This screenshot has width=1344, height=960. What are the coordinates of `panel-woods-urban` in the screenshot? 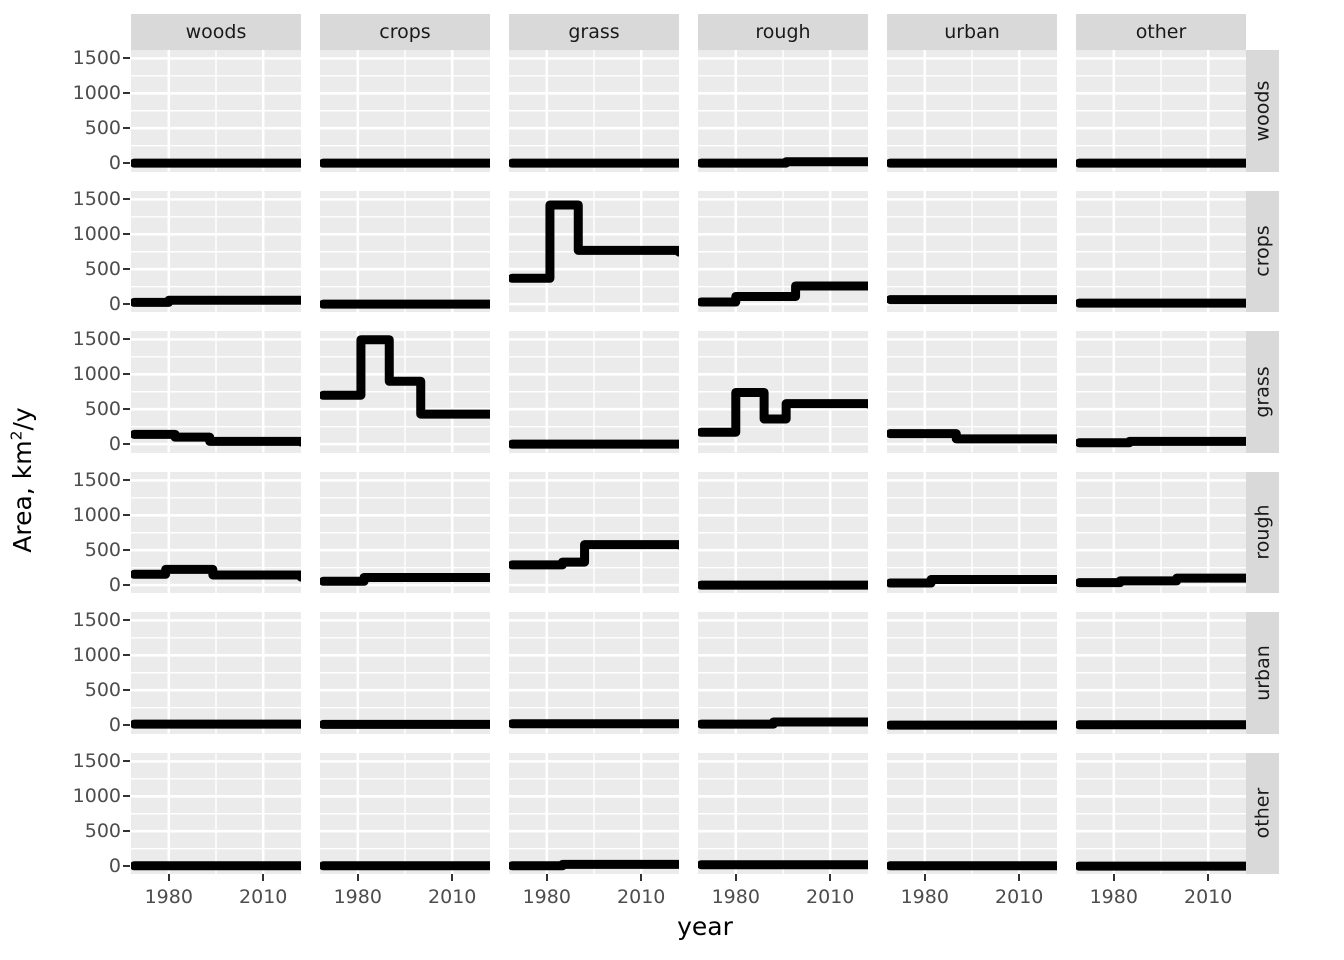 It's located at (972, 111).